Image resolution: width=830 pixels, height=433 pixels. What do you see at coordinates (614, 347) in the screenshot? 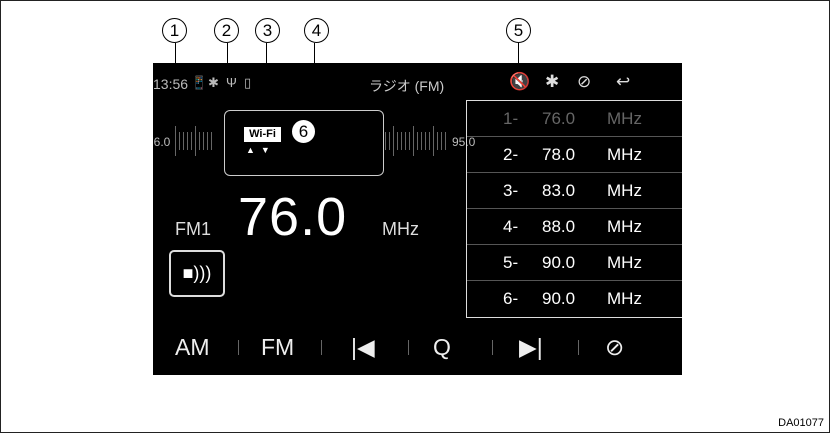
I see `no-music-icon: ⊘` at bounding box center [614, 347].